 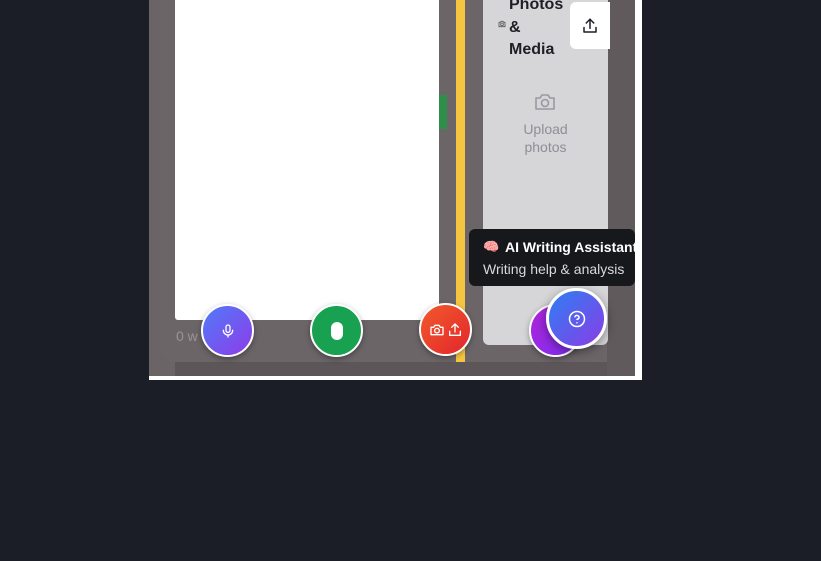 I want to click on record-button, so click(x=336, y=330).